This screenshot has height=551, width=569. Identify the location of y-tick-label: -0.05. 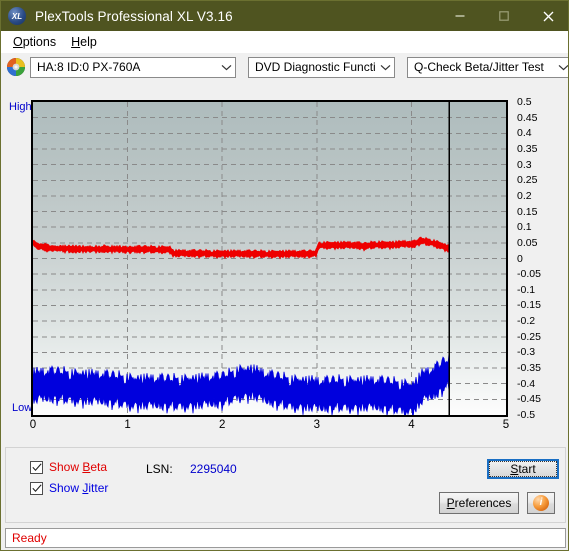
(529, 274).